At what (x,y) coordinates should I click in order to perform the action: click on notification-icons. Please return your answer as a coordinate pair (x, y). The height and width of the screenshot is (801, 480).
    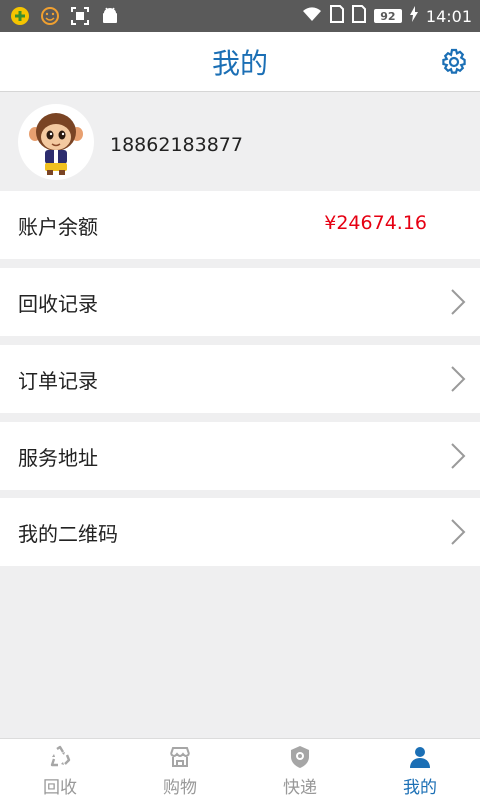
    Looking at the image, I should click on (65, 16).